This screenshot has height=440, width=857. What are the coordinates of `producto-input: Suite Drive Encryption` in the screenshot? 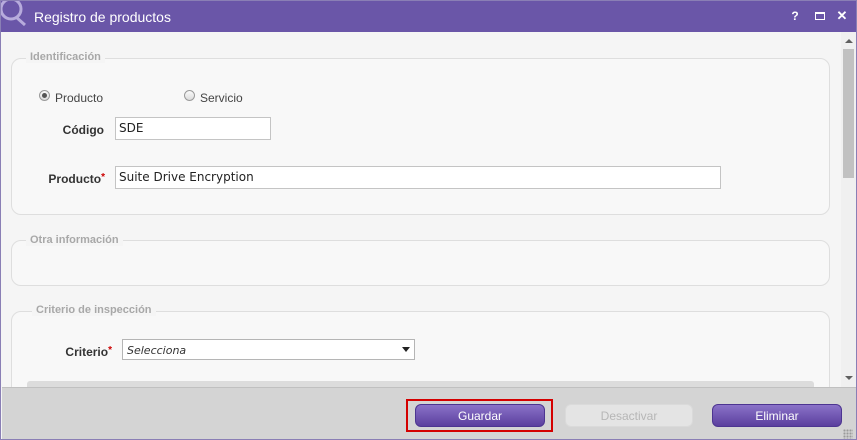 It's located at (418, 177).